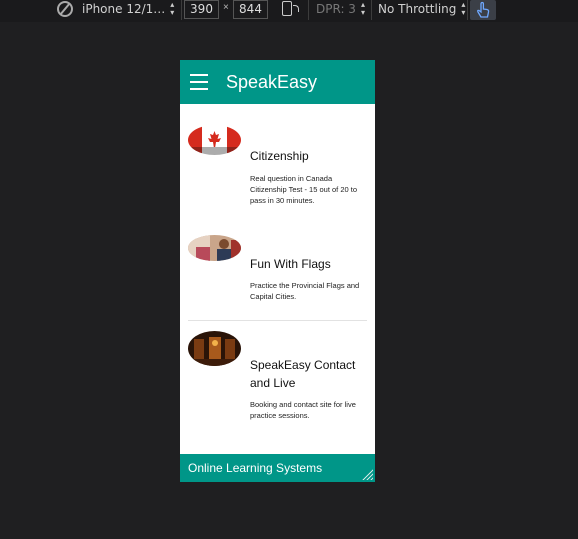  What do you see at coordinates (226, 7) in the screenshot?
I see `times-sign: ×` at bounding box center [226, 7].